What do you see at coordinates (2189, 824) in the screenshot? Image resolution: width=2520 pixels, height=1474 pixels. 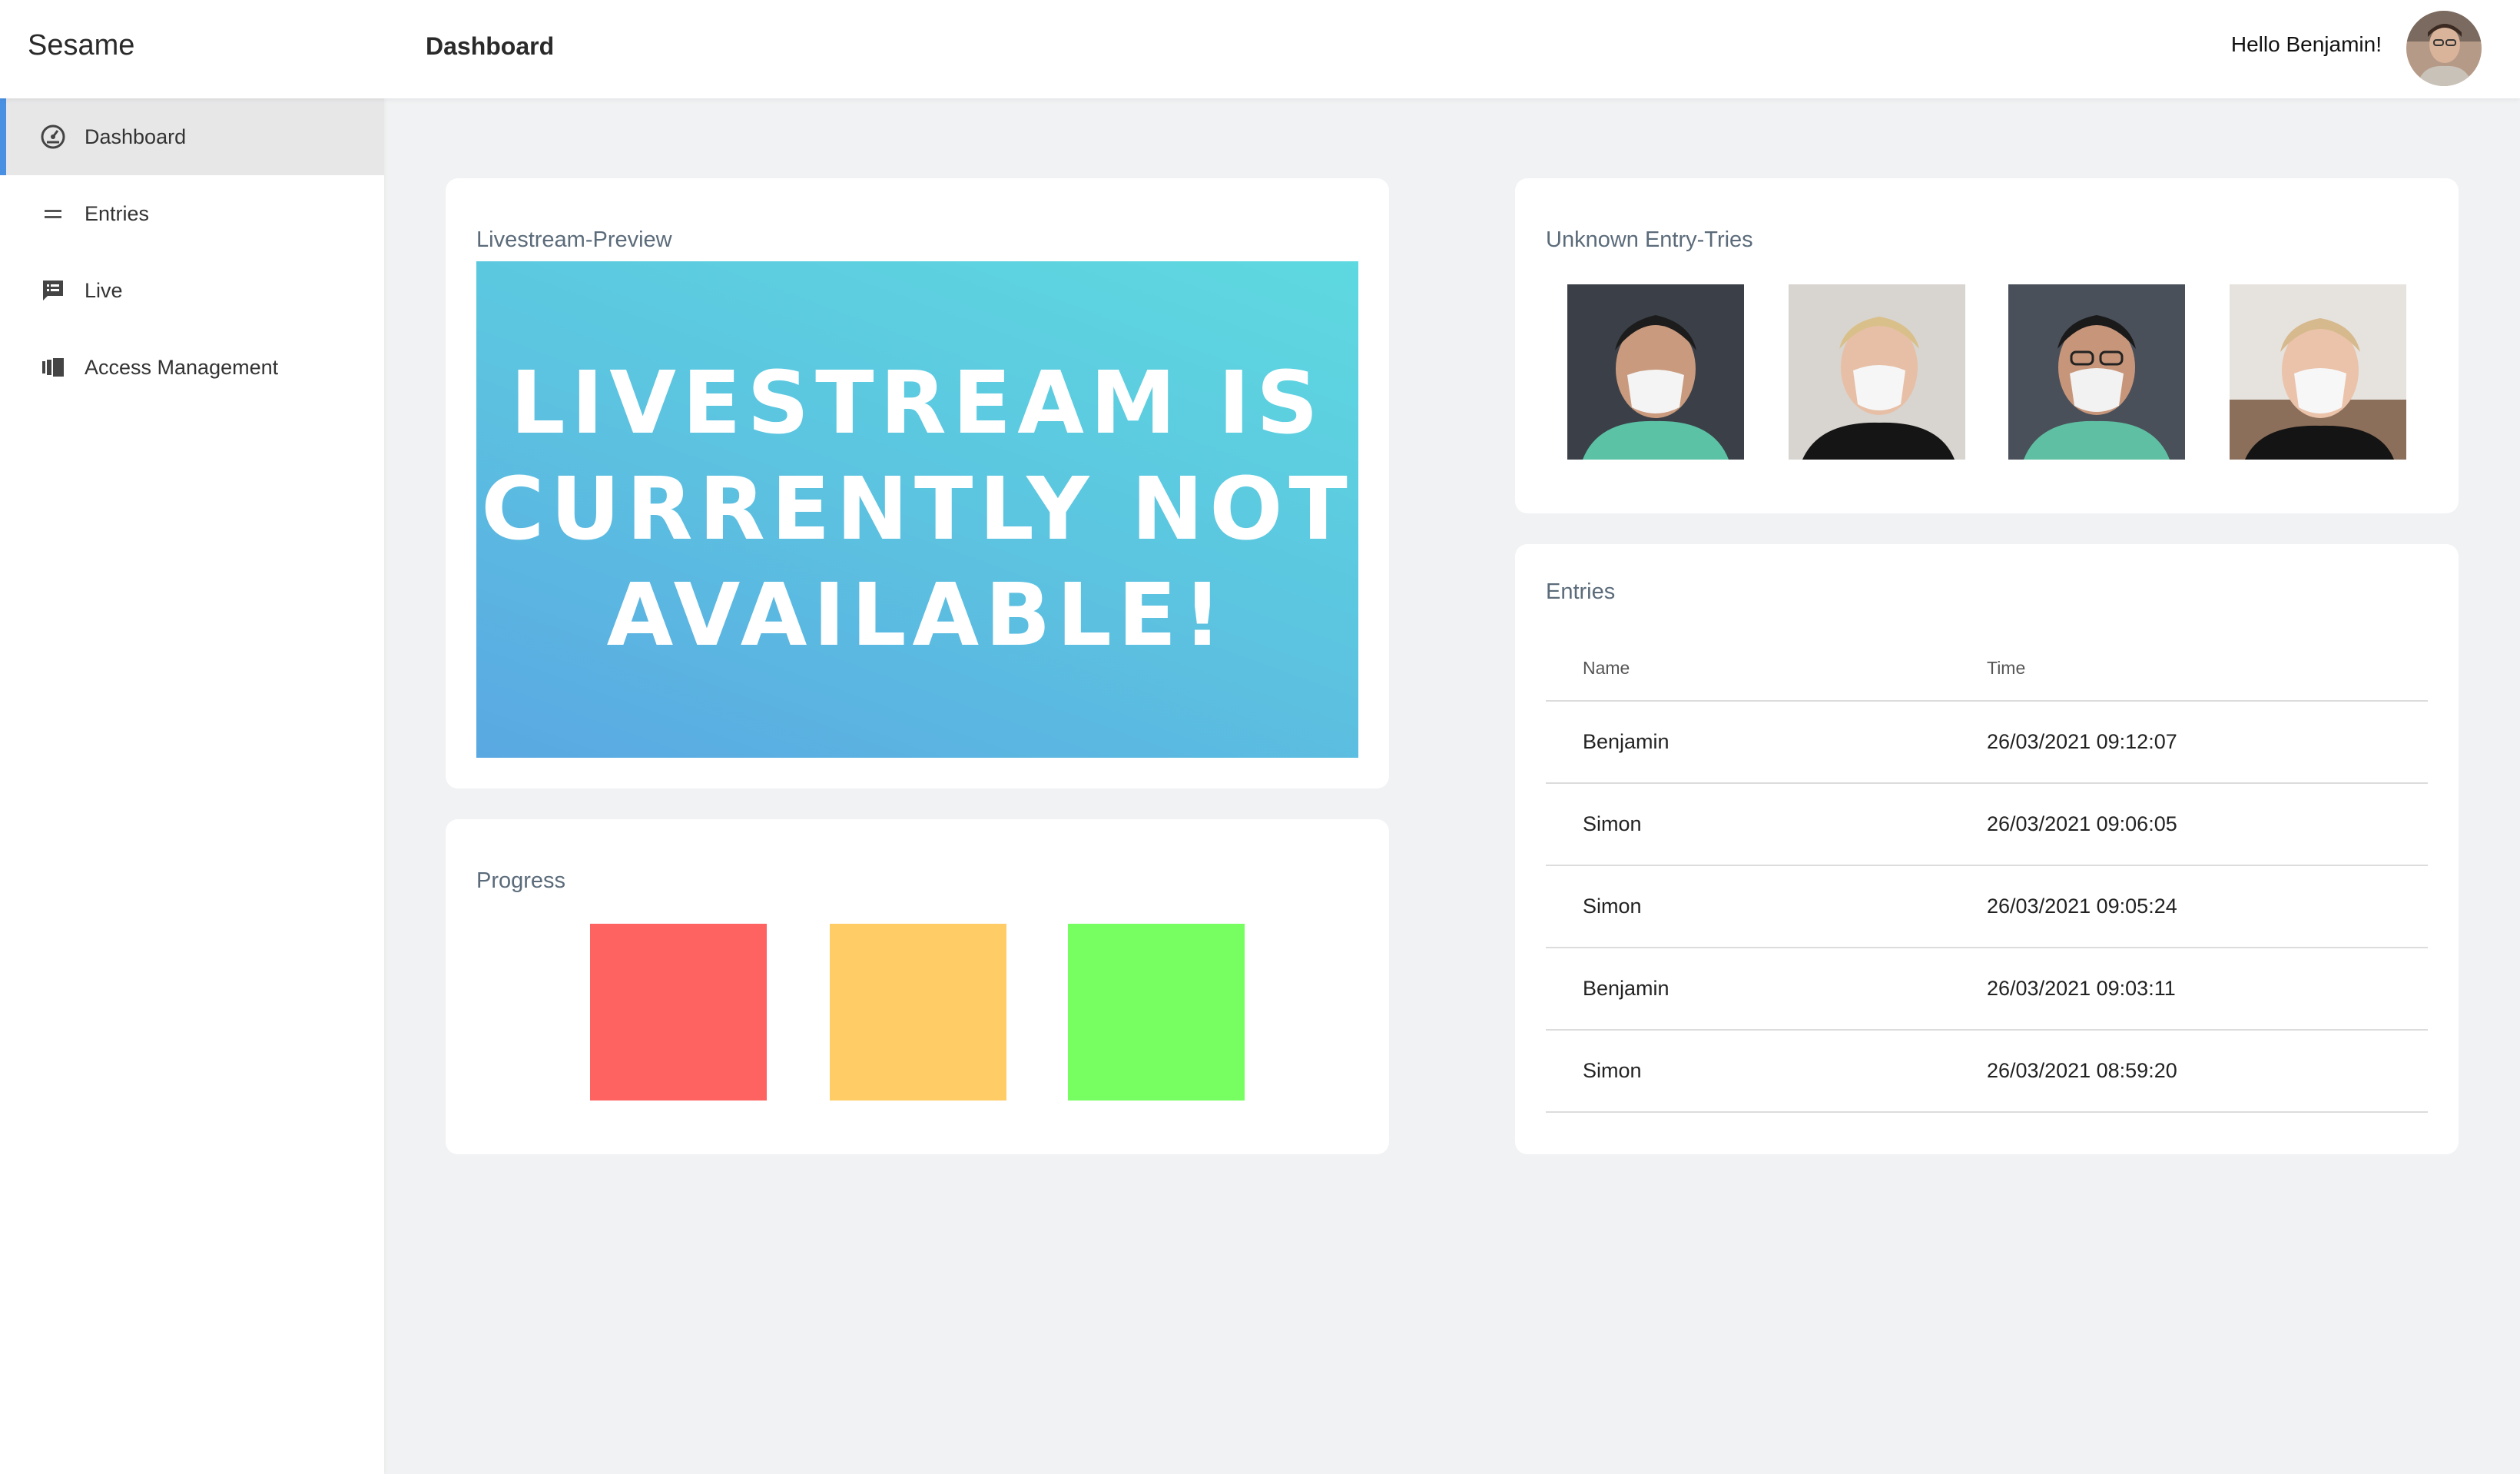 I see `entry-time: 26/03/2021 09:06:05` at bounding box center [2189, 824].